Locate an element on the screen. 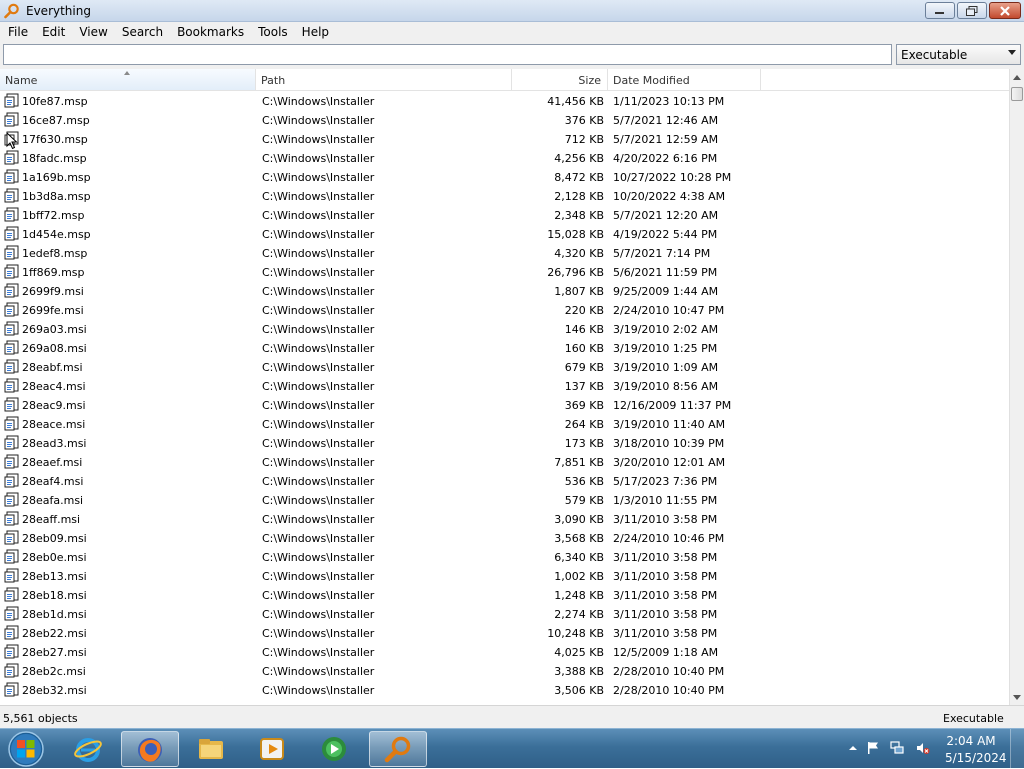  menu-bookmarks: Bookmarks is located at coordinates (210, 32).